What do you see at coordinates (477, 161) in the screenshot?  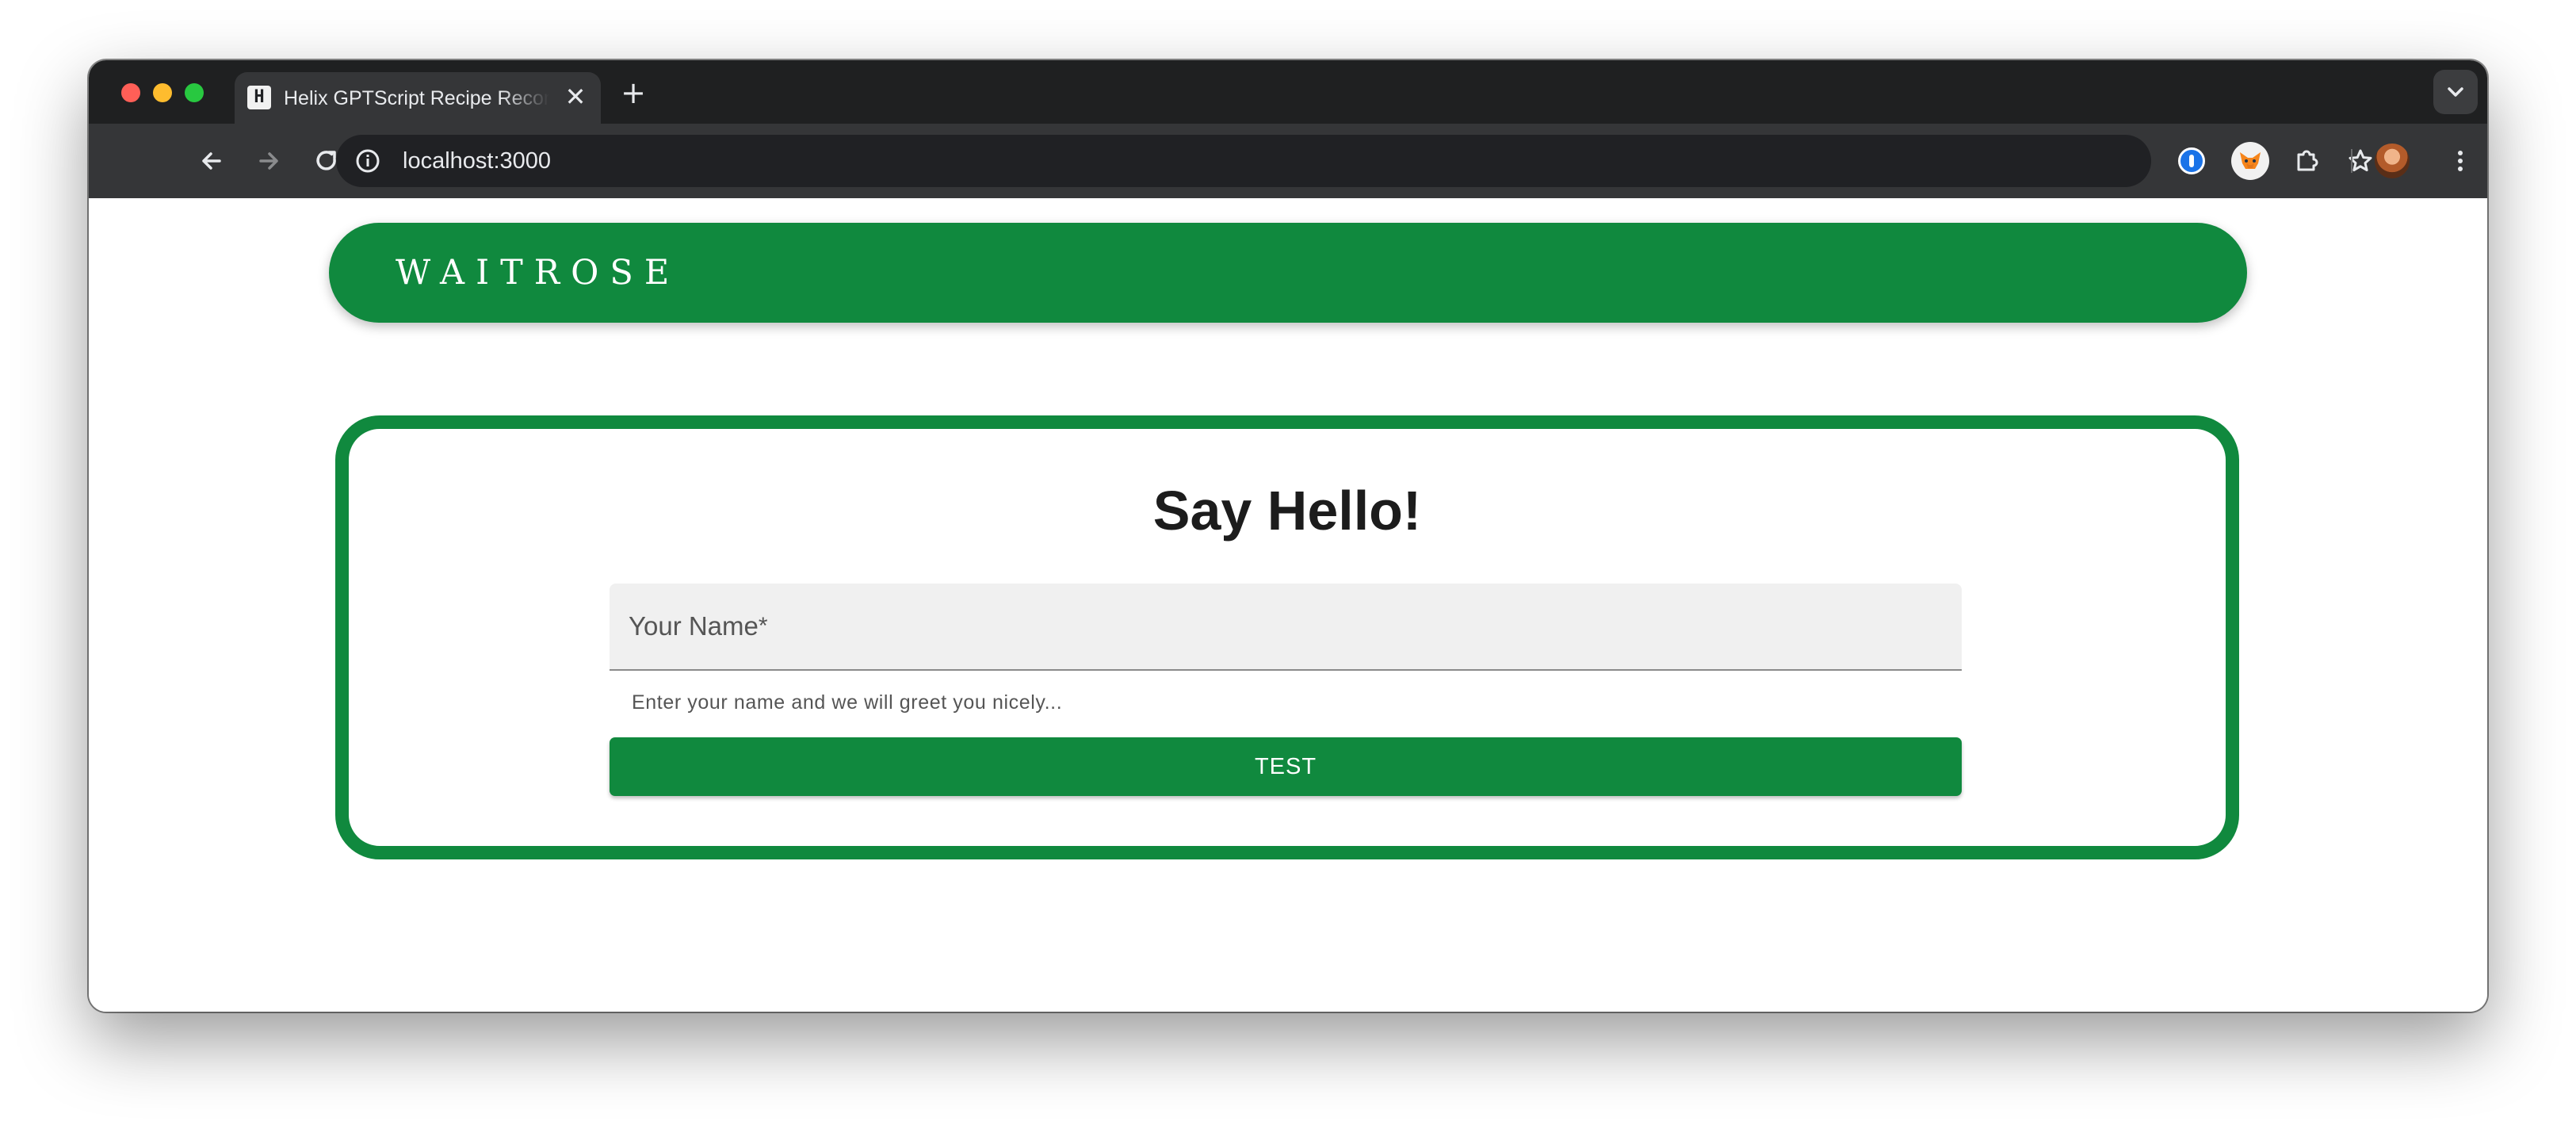 I see `address-url: localhost:3000` at bounding box center [477, 161].